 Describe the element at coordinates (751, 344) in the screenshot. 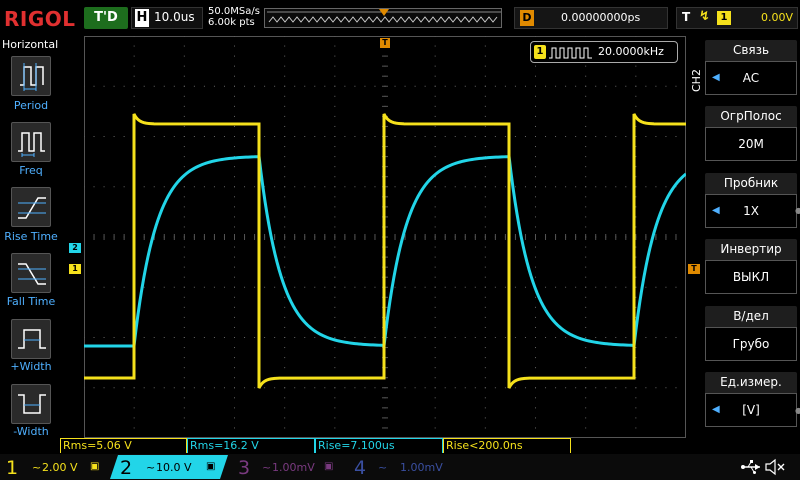

I see `volts-div-button: Грубо` at that location.